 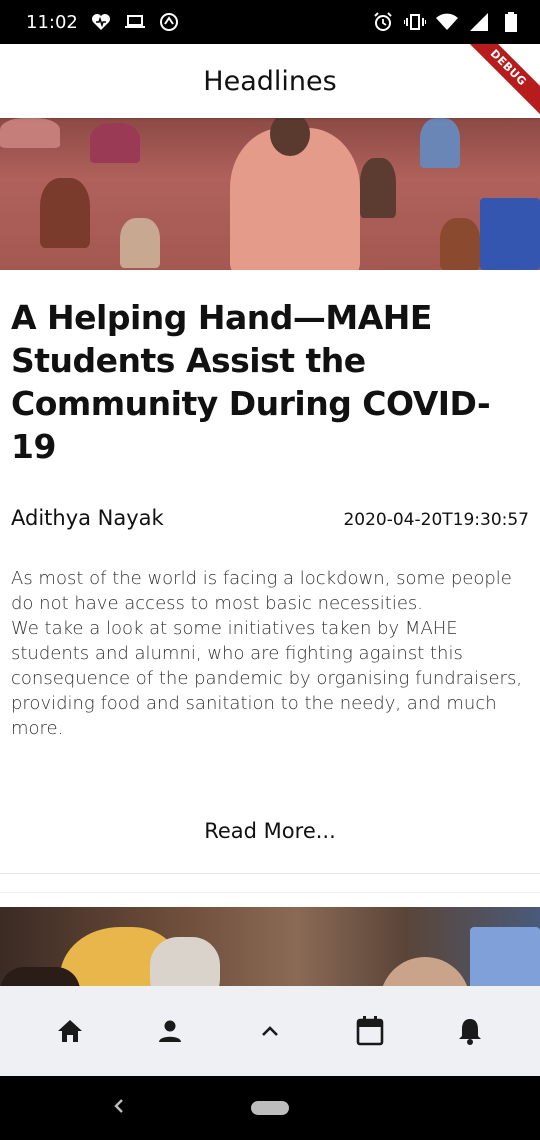 I want to click on battery-icon, so click(x=511, y=22).